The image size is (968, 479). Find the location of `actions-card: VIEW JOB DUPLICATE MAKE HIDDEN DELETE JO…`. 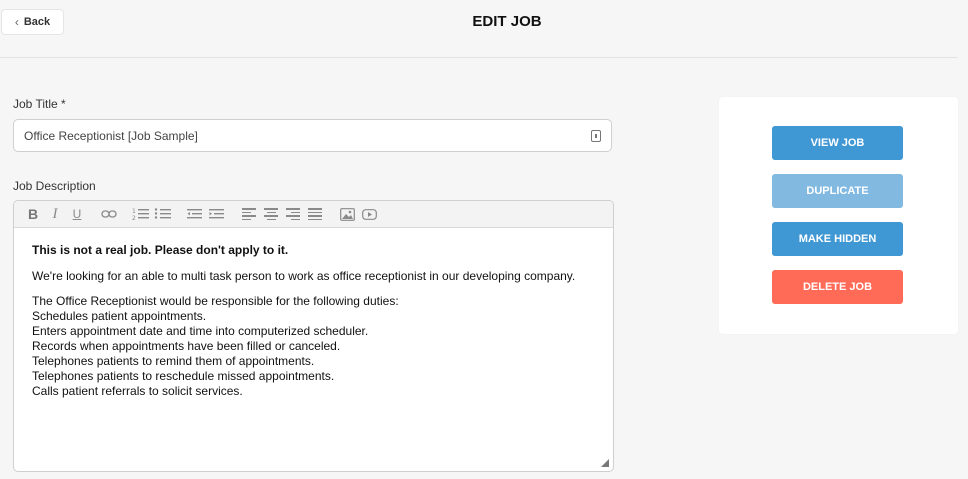

actions-card: VIEW JOB DUPLICATE MAKE HIDDEN DELETE JO… is located at coordinates (838, 215).